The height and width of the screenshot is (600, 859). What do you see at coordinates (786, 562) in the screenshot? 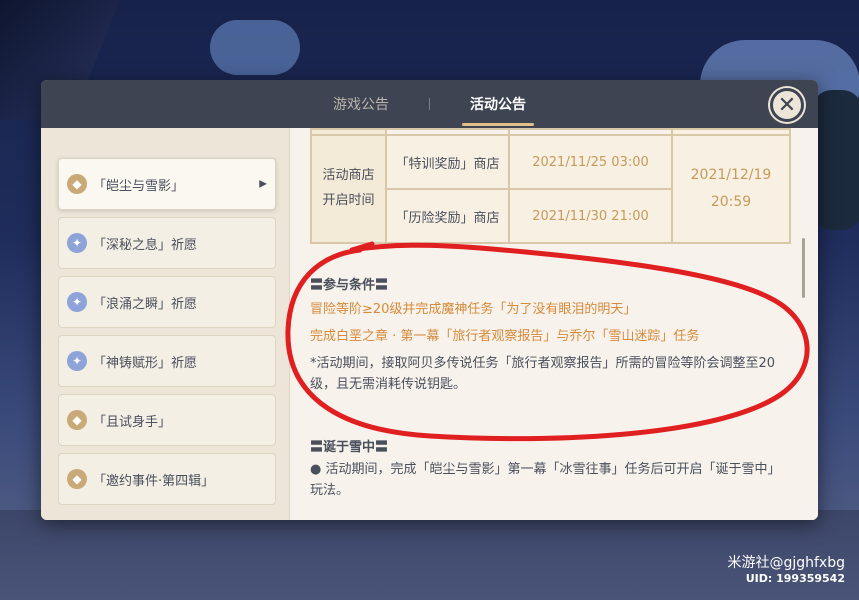
I see `watermark-handle: 米游社@gjghfxbg` at bounding box center [786, 562].